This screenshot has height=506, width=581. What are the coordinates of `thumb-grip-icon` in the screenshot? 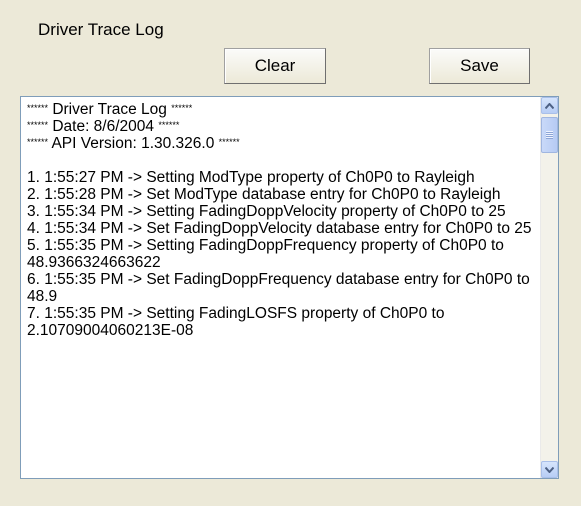 It's located at (549, 135).